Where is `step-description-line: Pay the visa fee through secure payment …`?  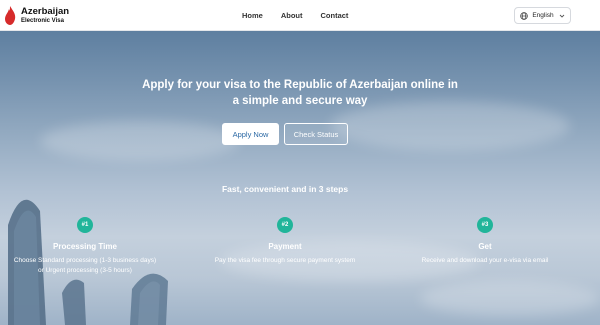 step-description-line: Pay the visa fee through secure payment … is located at coordinates (285, 260).